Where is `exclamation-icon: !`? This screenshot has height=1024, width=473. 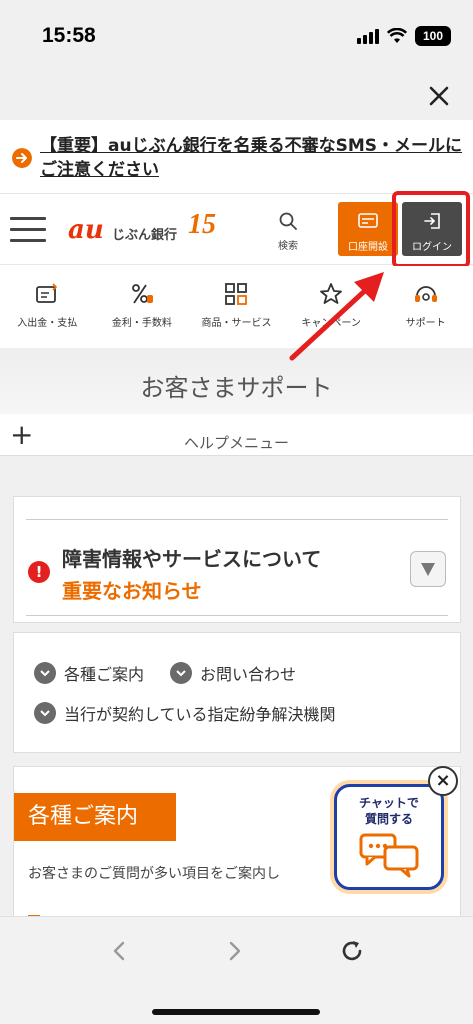
exclamation-icon: ! is located at coordinates (39, 572).